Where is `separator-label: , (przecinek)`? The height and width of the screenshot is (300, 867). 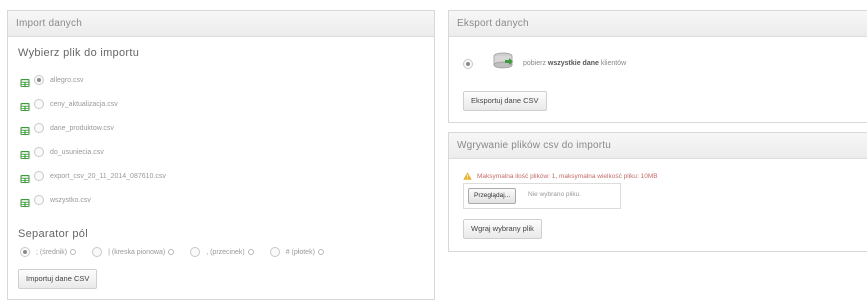
separator-label: , (przecinek) is located at coordinates (225, 252).